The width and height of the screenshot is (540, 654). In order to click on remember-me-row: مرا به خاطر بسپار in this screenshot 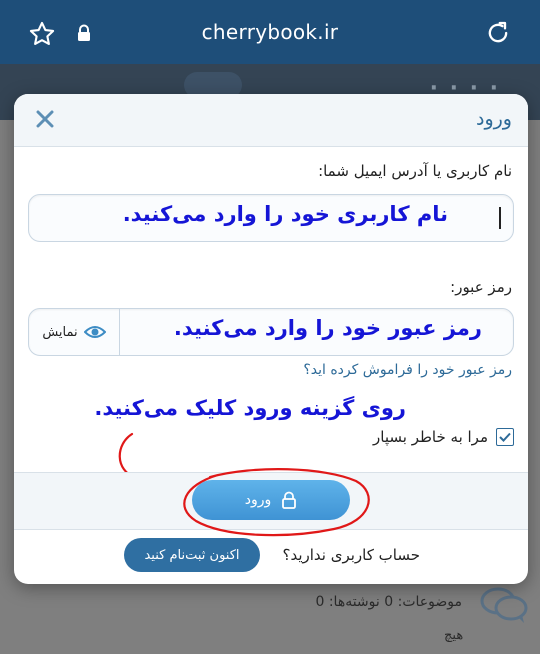, I will do `click(443, 437)`.